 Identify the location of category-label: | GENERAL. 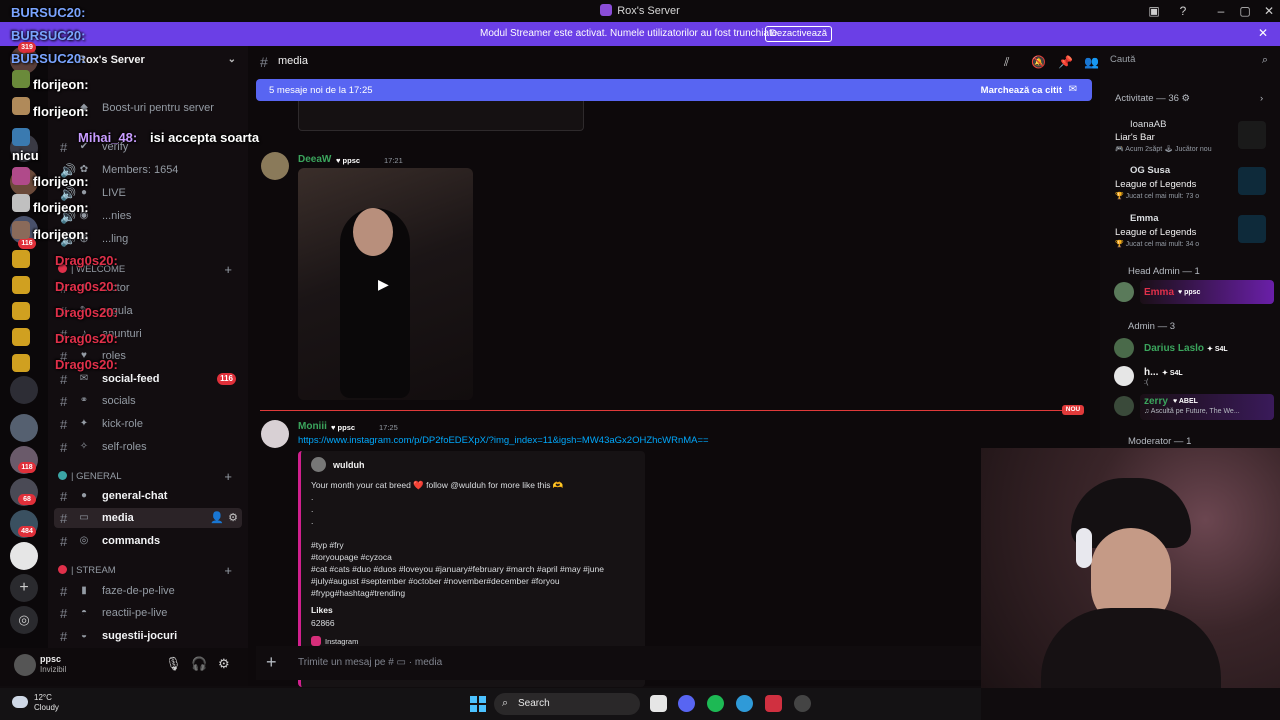
(96, 476).